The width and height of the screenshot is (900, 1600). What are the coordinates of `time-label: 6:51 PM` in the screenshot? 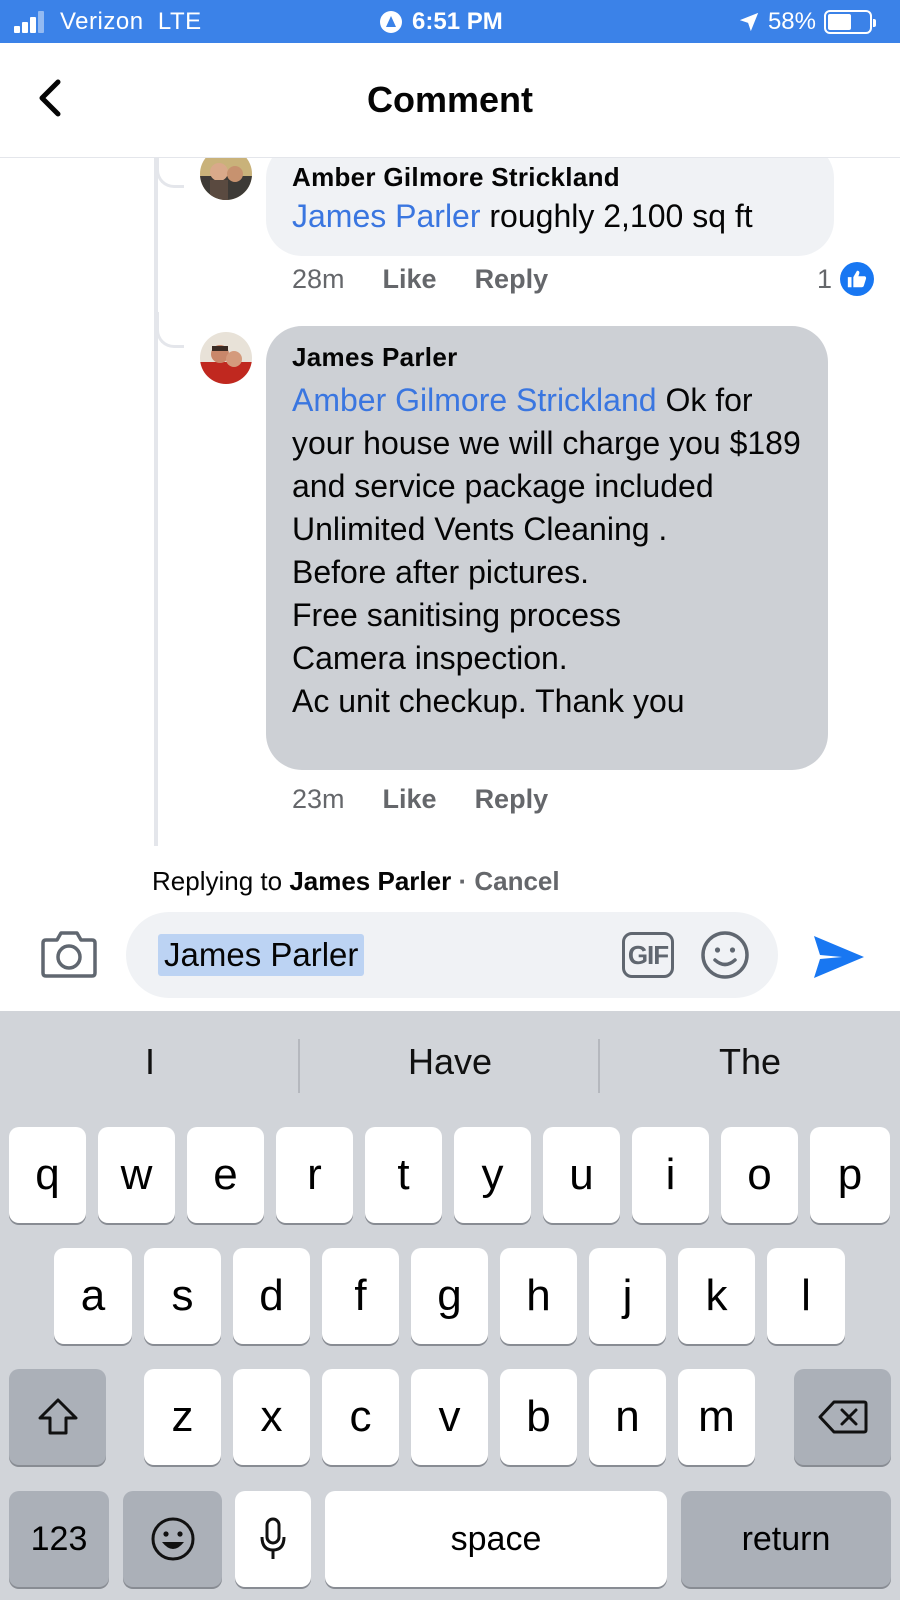 It's located at (457, 21).